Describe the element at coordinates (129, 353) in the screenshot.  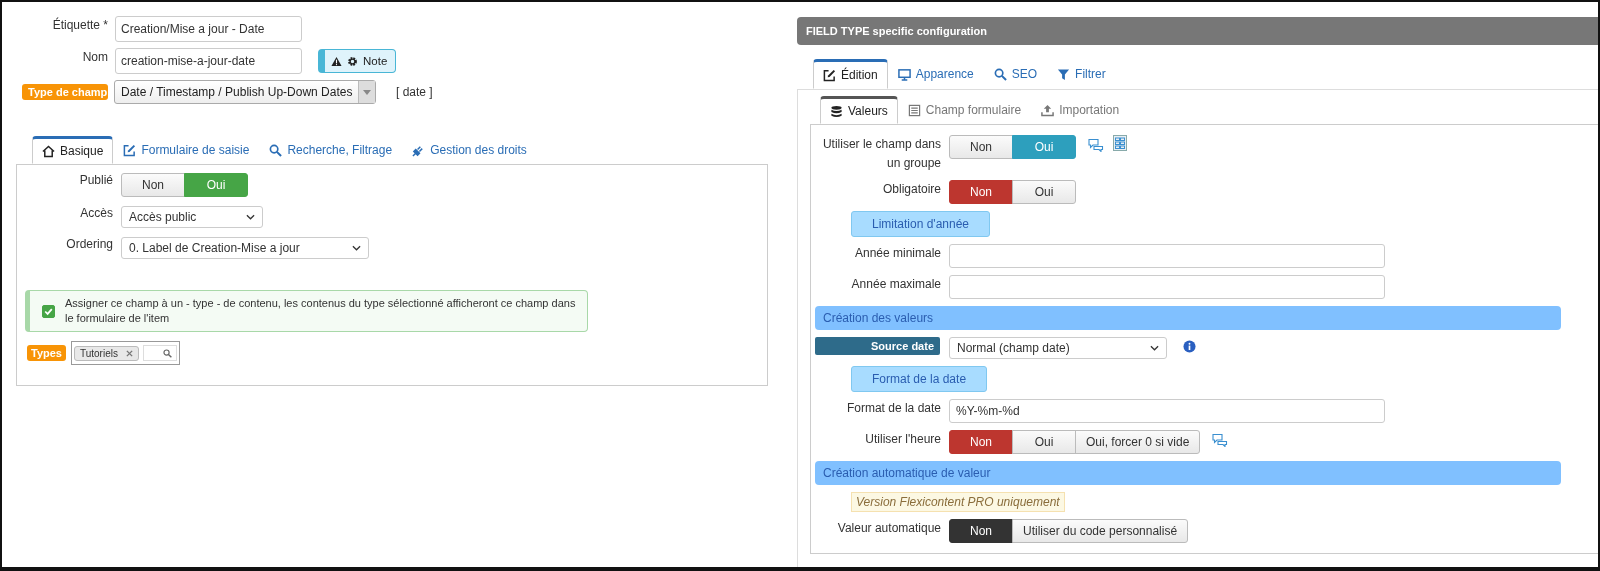
I see `remove-icon` at that location.